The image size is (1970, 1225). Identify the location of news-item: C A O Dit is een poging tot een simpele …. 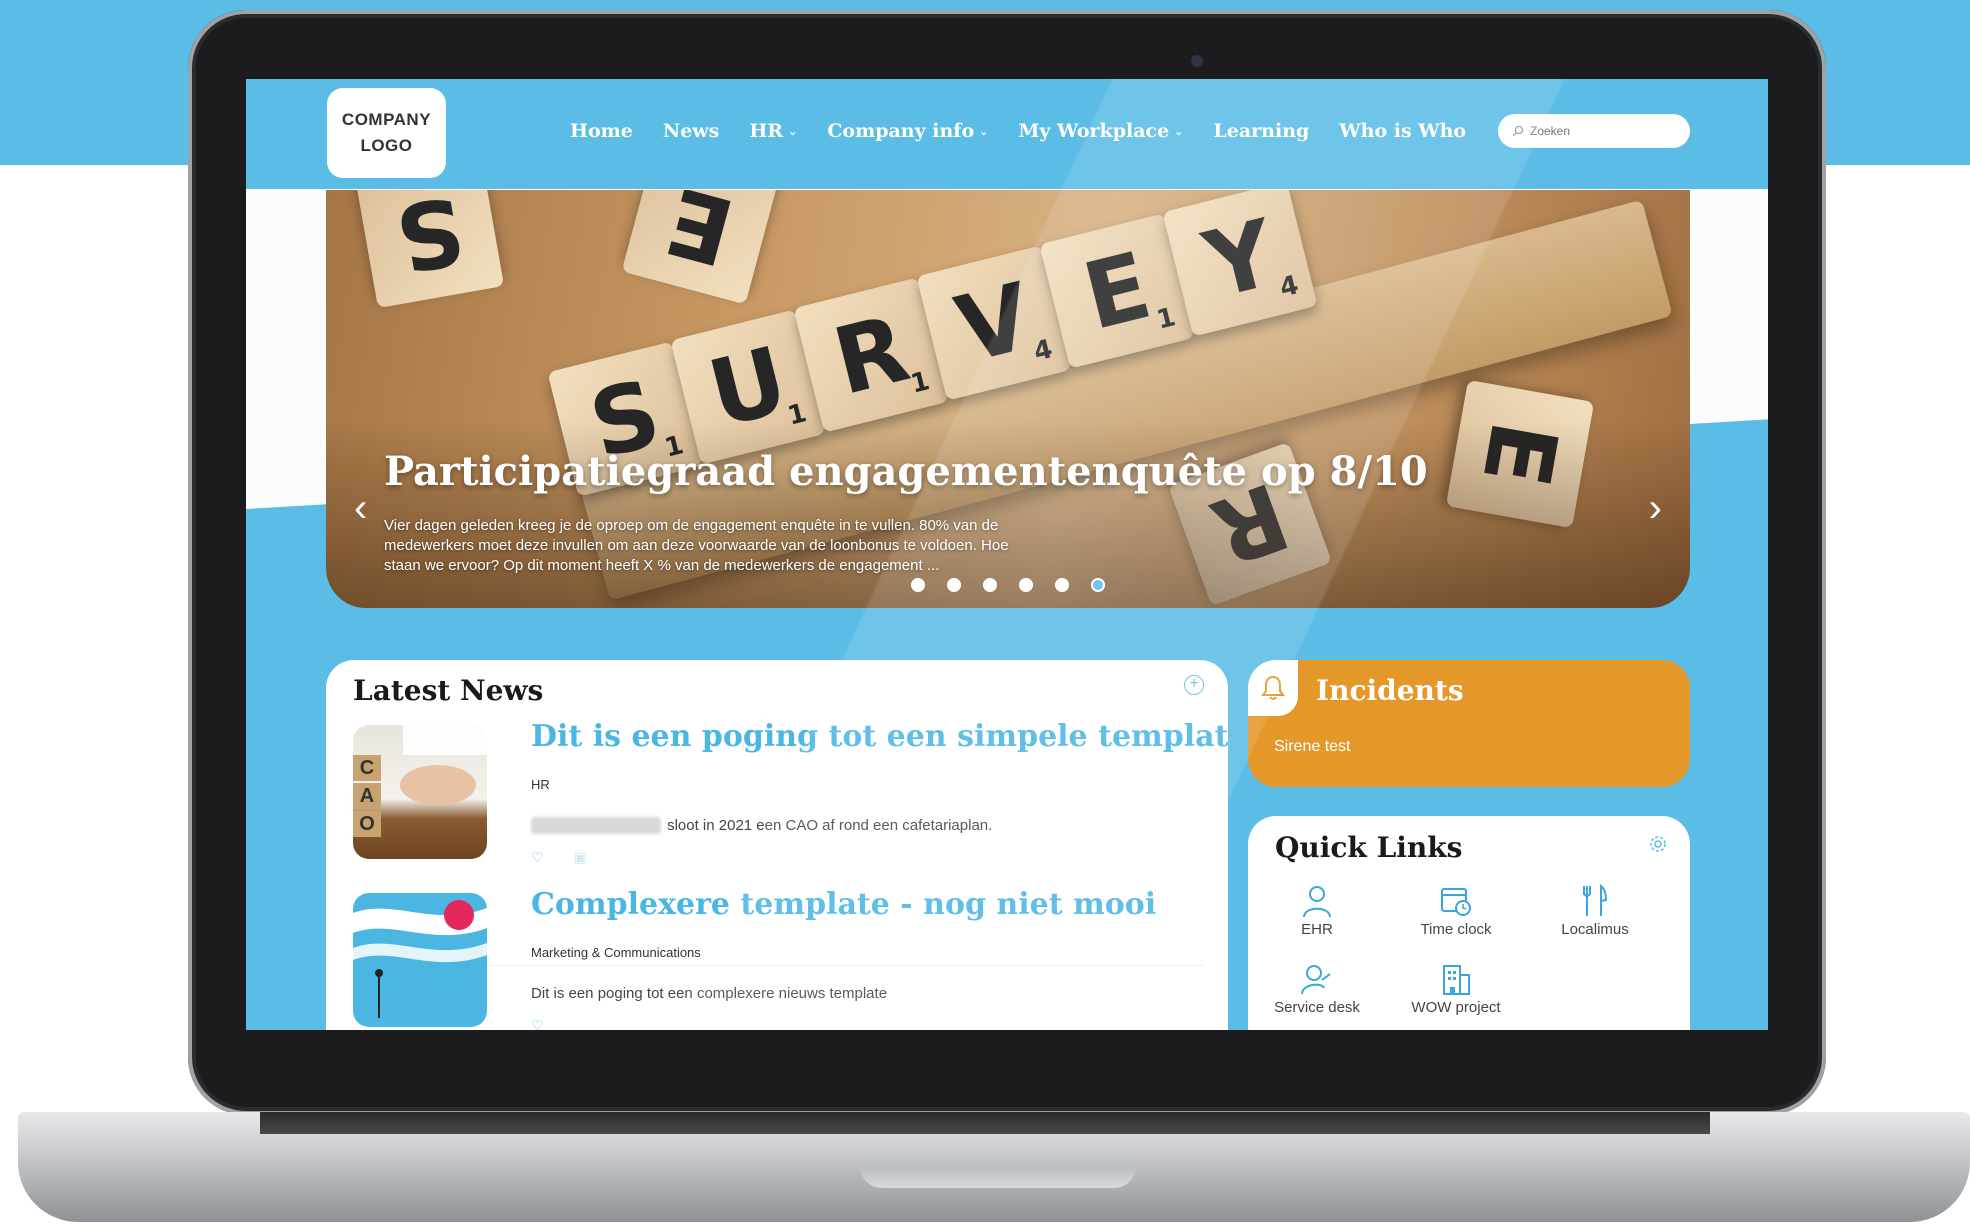
(790, 792).